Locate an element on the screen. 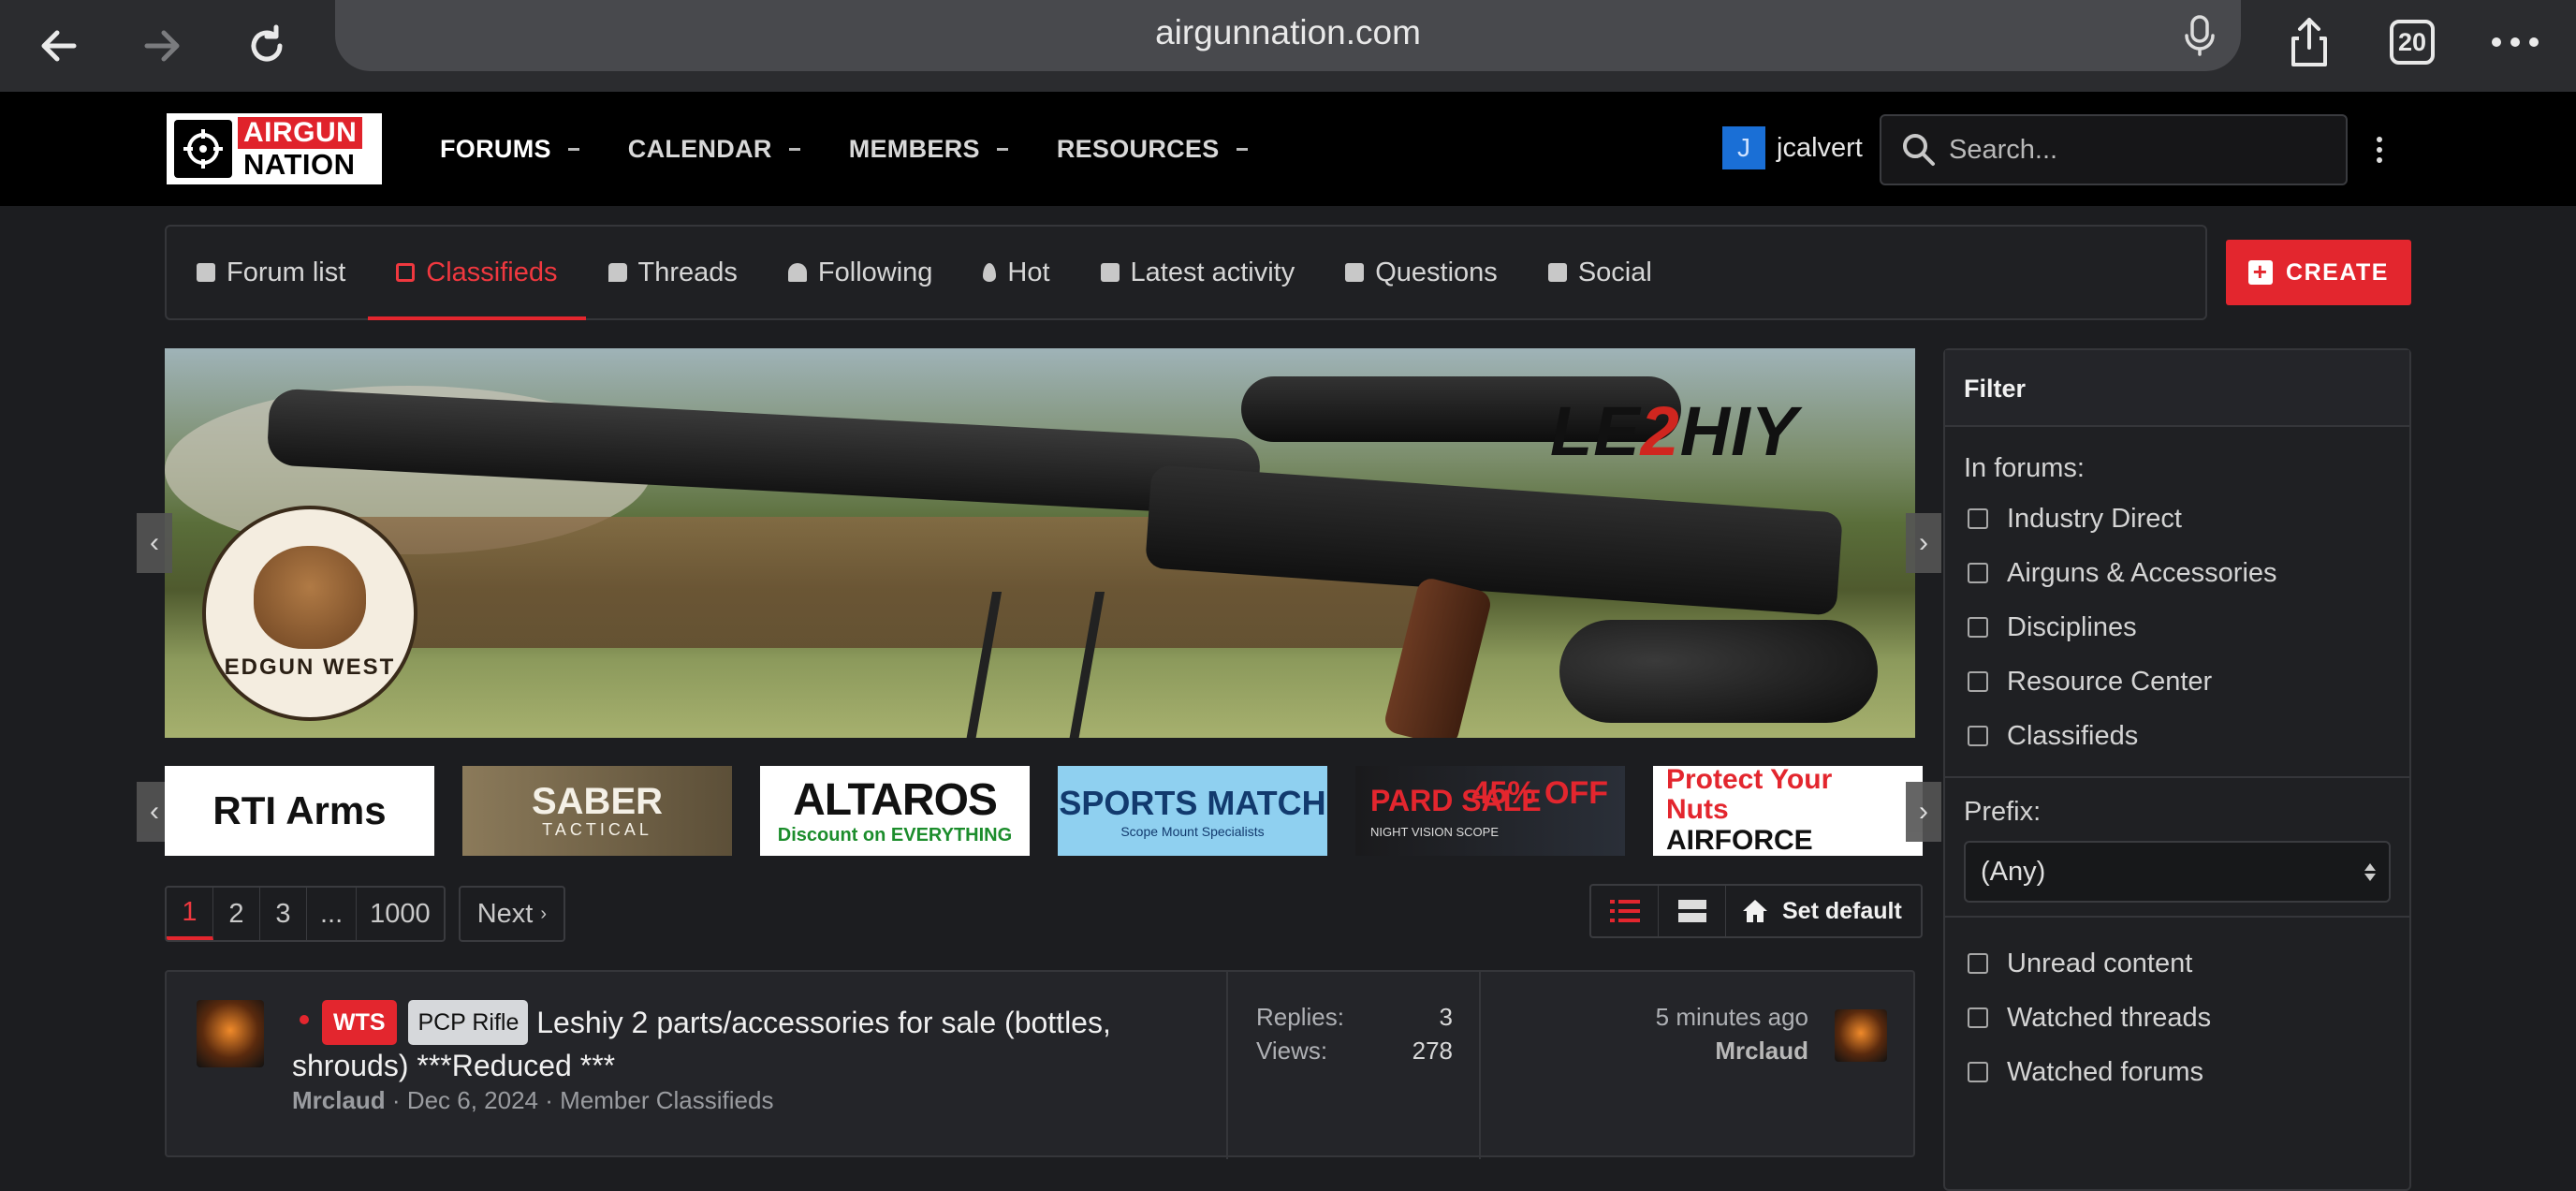 The width and height of the screenshot is (2576, 1191). chevron-right-icon: › is located at coordinates (1923, 811).